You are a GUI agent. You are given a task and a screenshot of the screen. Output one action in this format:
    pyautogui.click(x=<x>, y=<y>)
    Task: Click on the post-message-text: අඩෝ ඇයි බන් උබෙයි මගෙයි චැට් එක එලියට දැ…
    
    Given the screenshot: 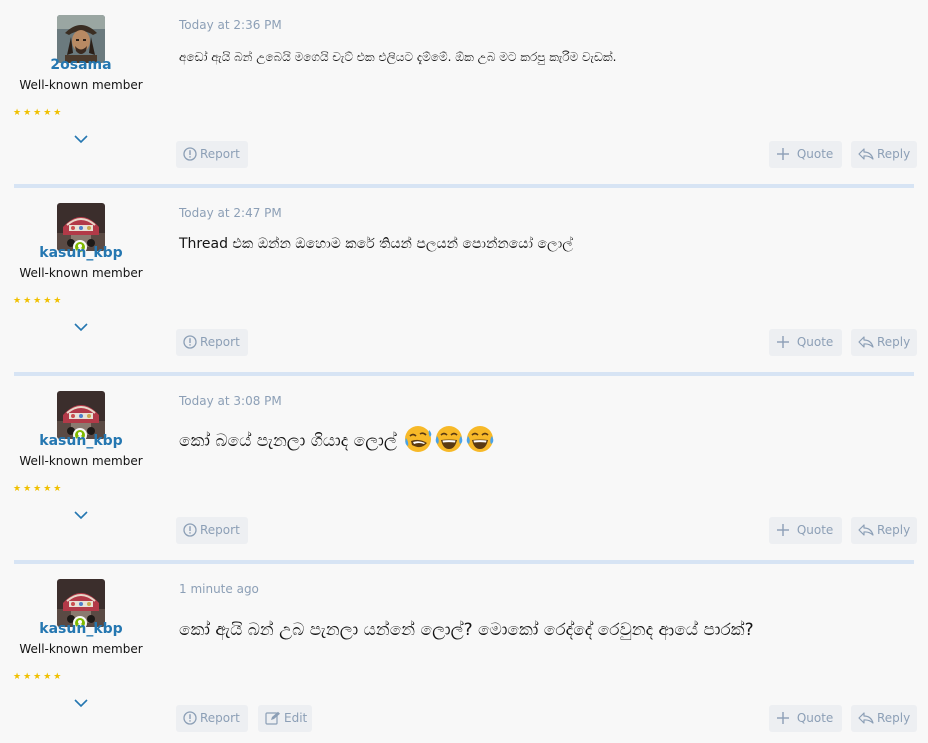 What is the action you would take?
    pyautogui.click(x=398, y=57)
    